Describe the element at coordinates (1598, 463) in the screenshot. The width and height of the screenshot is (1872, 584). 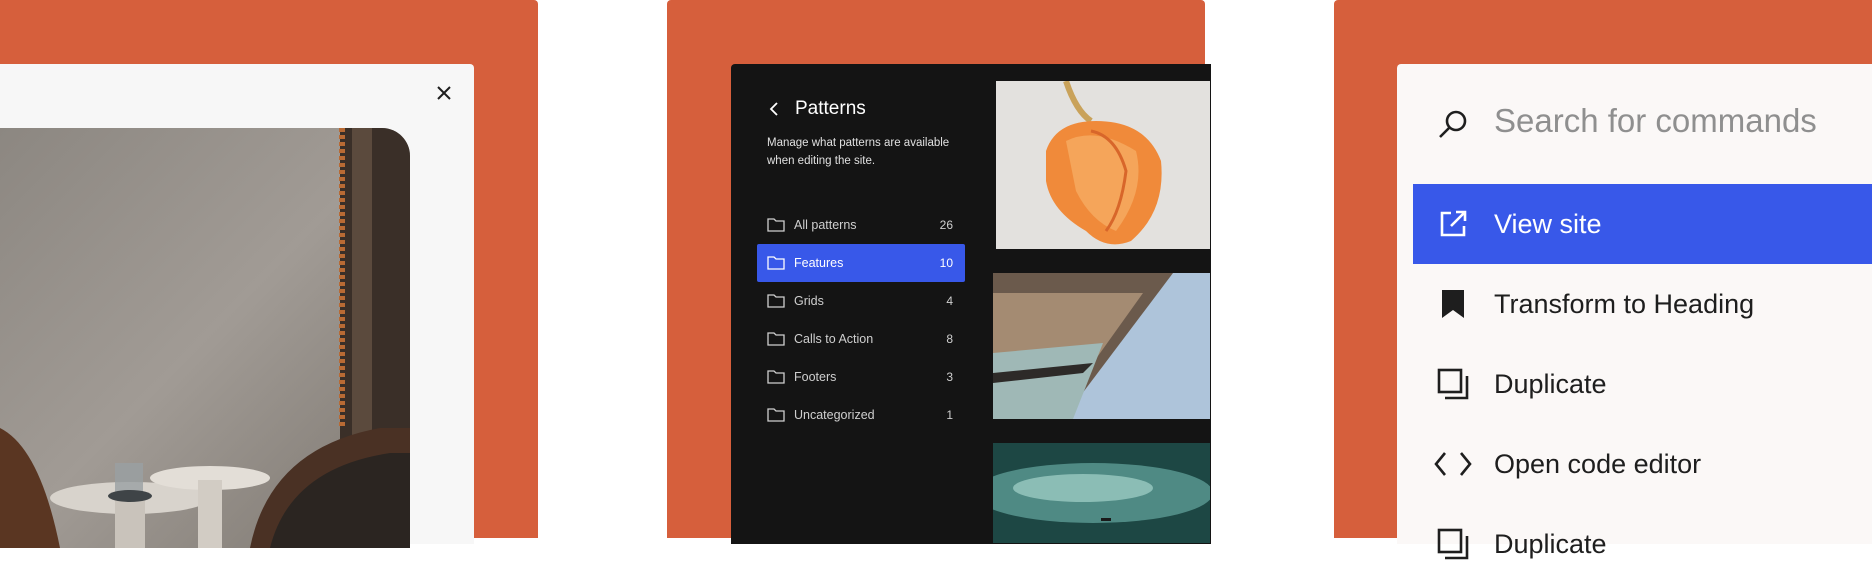
I see `command-label: Open code editor` at that location.